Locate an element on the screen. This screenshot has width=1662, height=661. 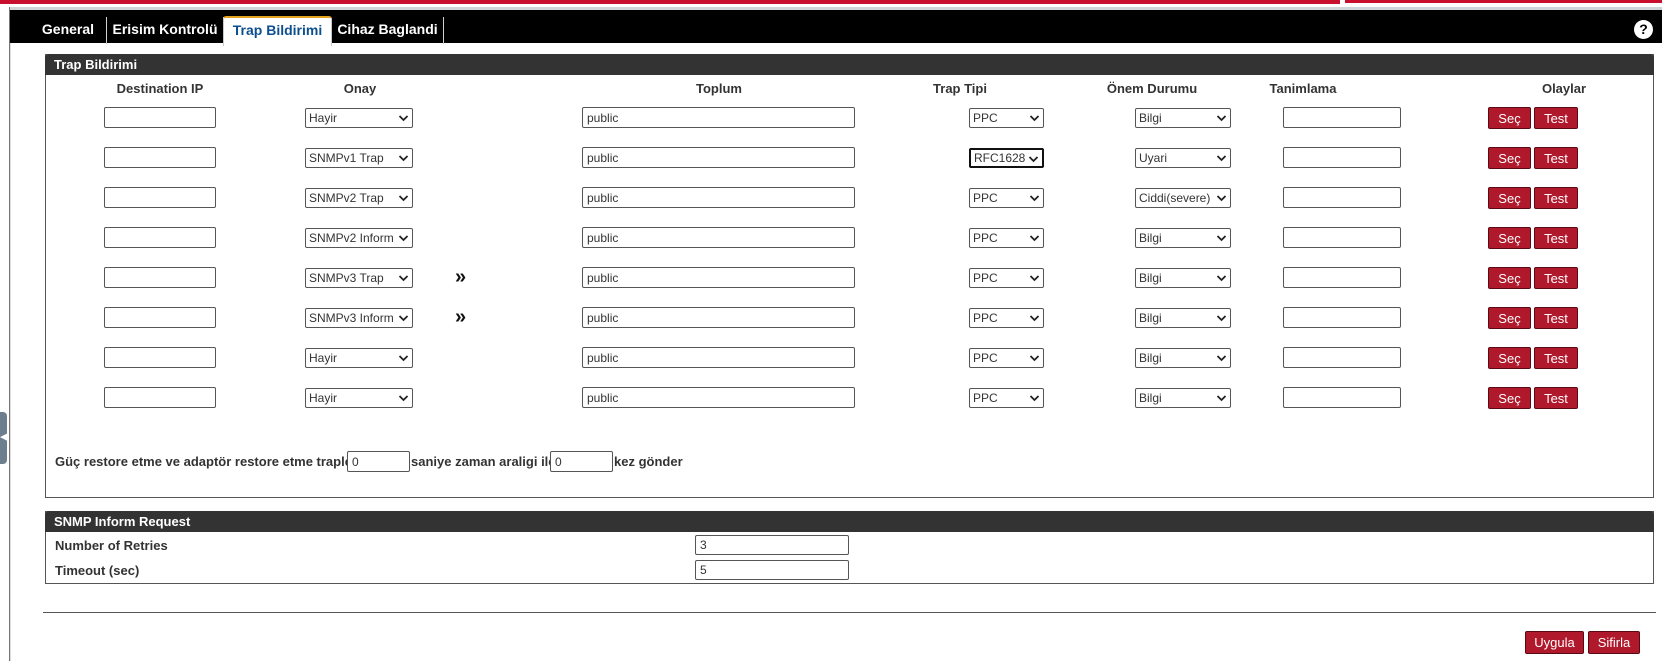
trap-tipi-select-value: RFC1628 is located at coordinates (1000, 158).